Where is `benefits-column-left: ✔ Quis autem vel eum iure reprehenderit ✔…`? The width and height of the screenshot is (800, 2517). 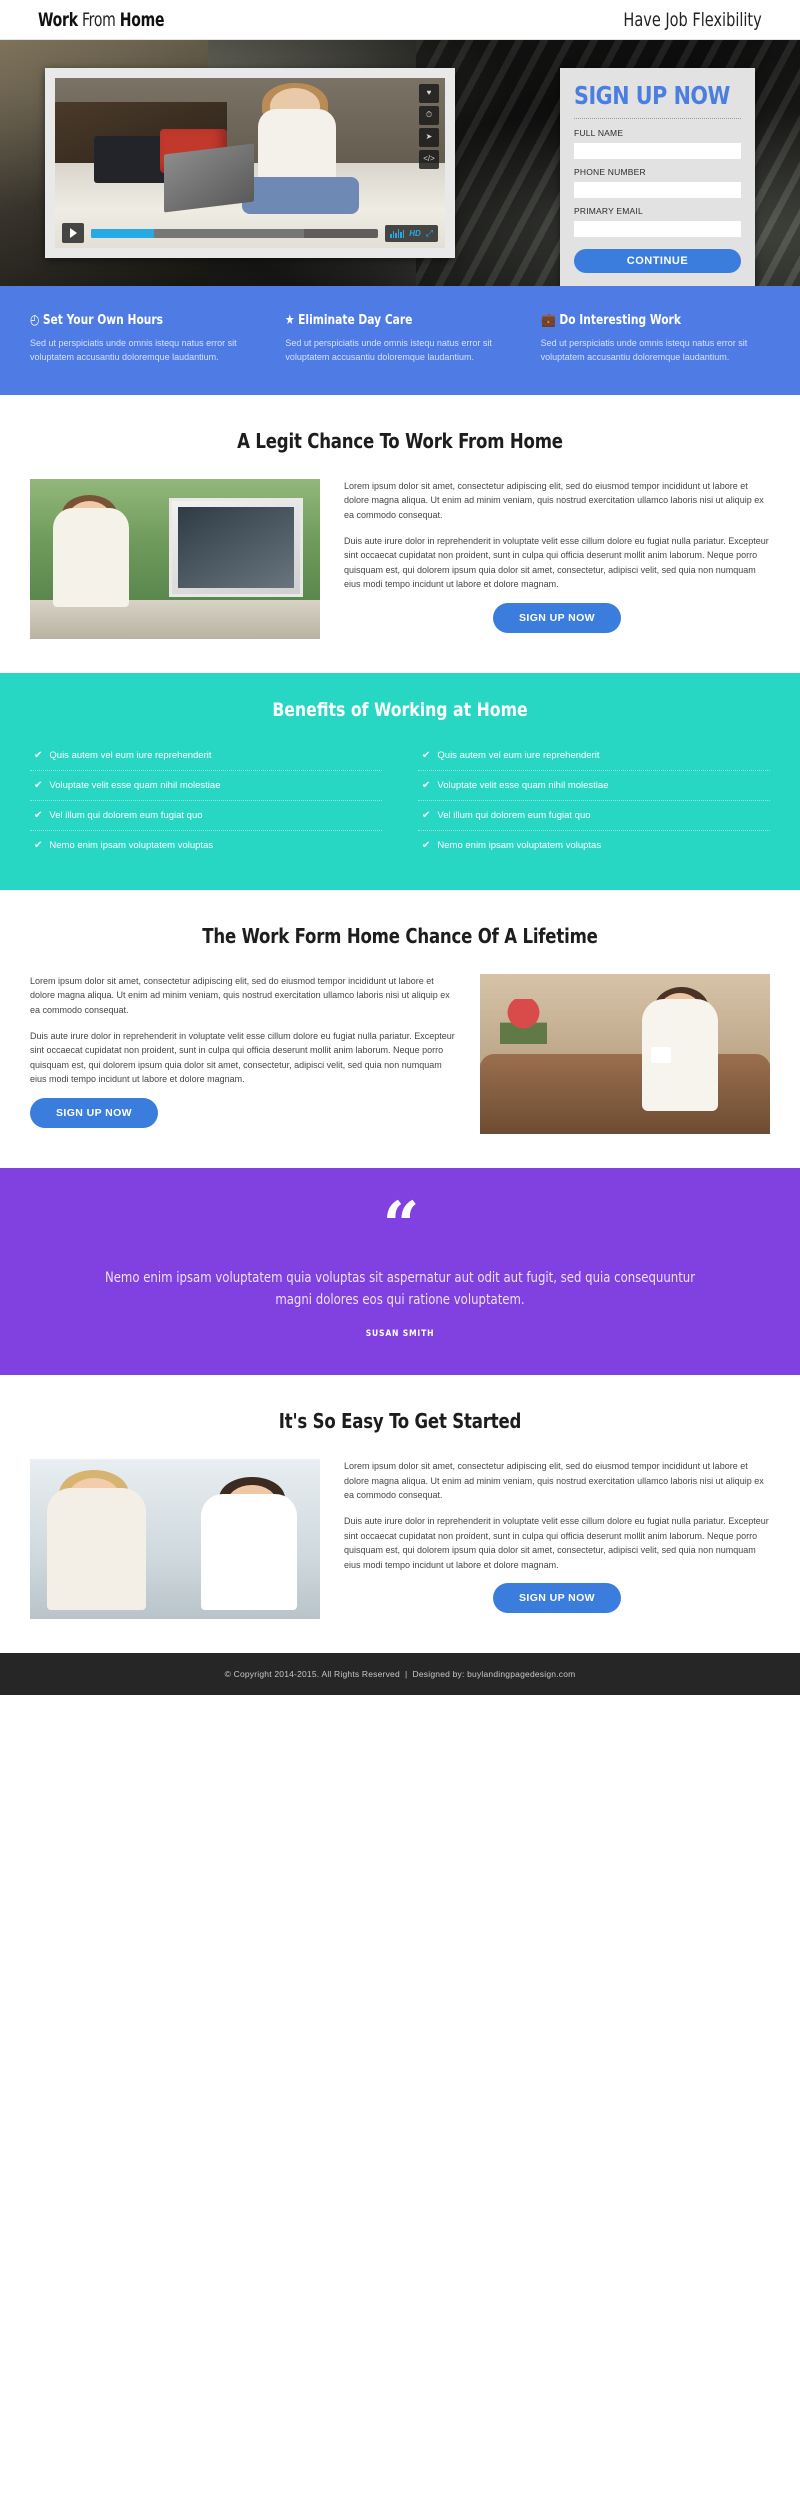
benefits-column-left: ✔ Quis autem vel eum iure reprehenderit ✔… is located at coordinates (206, 800).